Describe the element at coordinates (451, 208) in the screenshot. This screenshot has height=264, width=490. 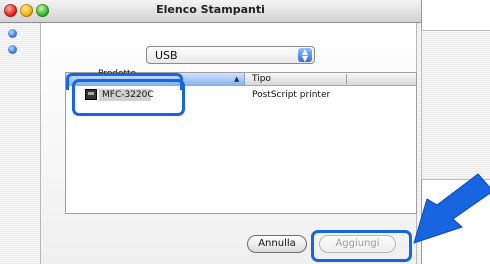
I see `pointer-arrow-icon` at that location.